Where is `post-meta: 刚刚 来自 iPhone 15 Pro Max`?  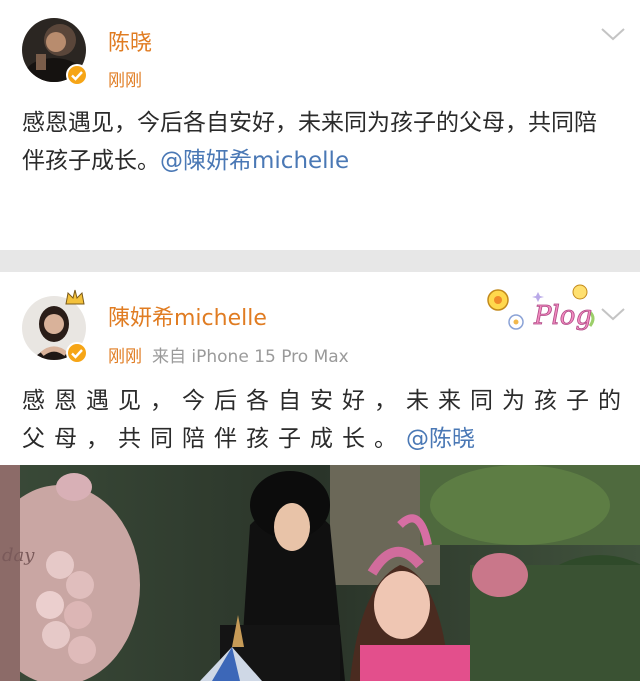 post-meta: 刚刚 来自 iPhone 15 Pro Max is located at coordinates (228, 354).